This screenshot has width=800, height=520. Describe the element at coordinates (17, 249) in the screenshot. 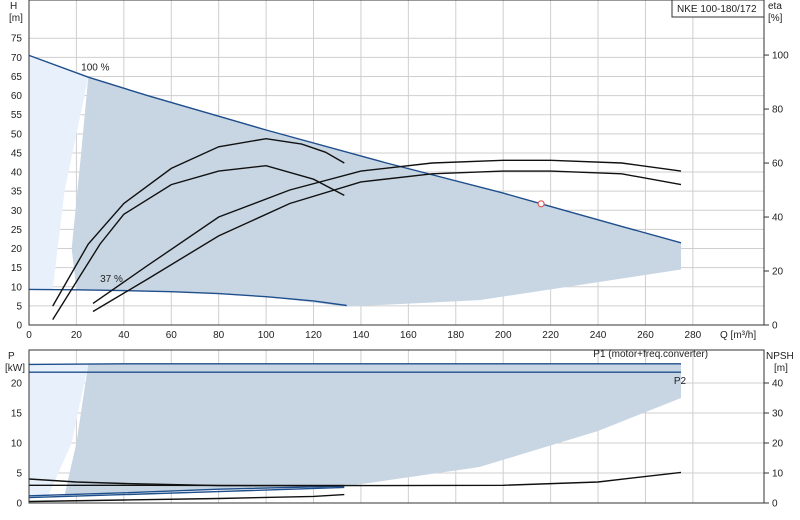

I see `top-left-tick-label: 20` at that location.